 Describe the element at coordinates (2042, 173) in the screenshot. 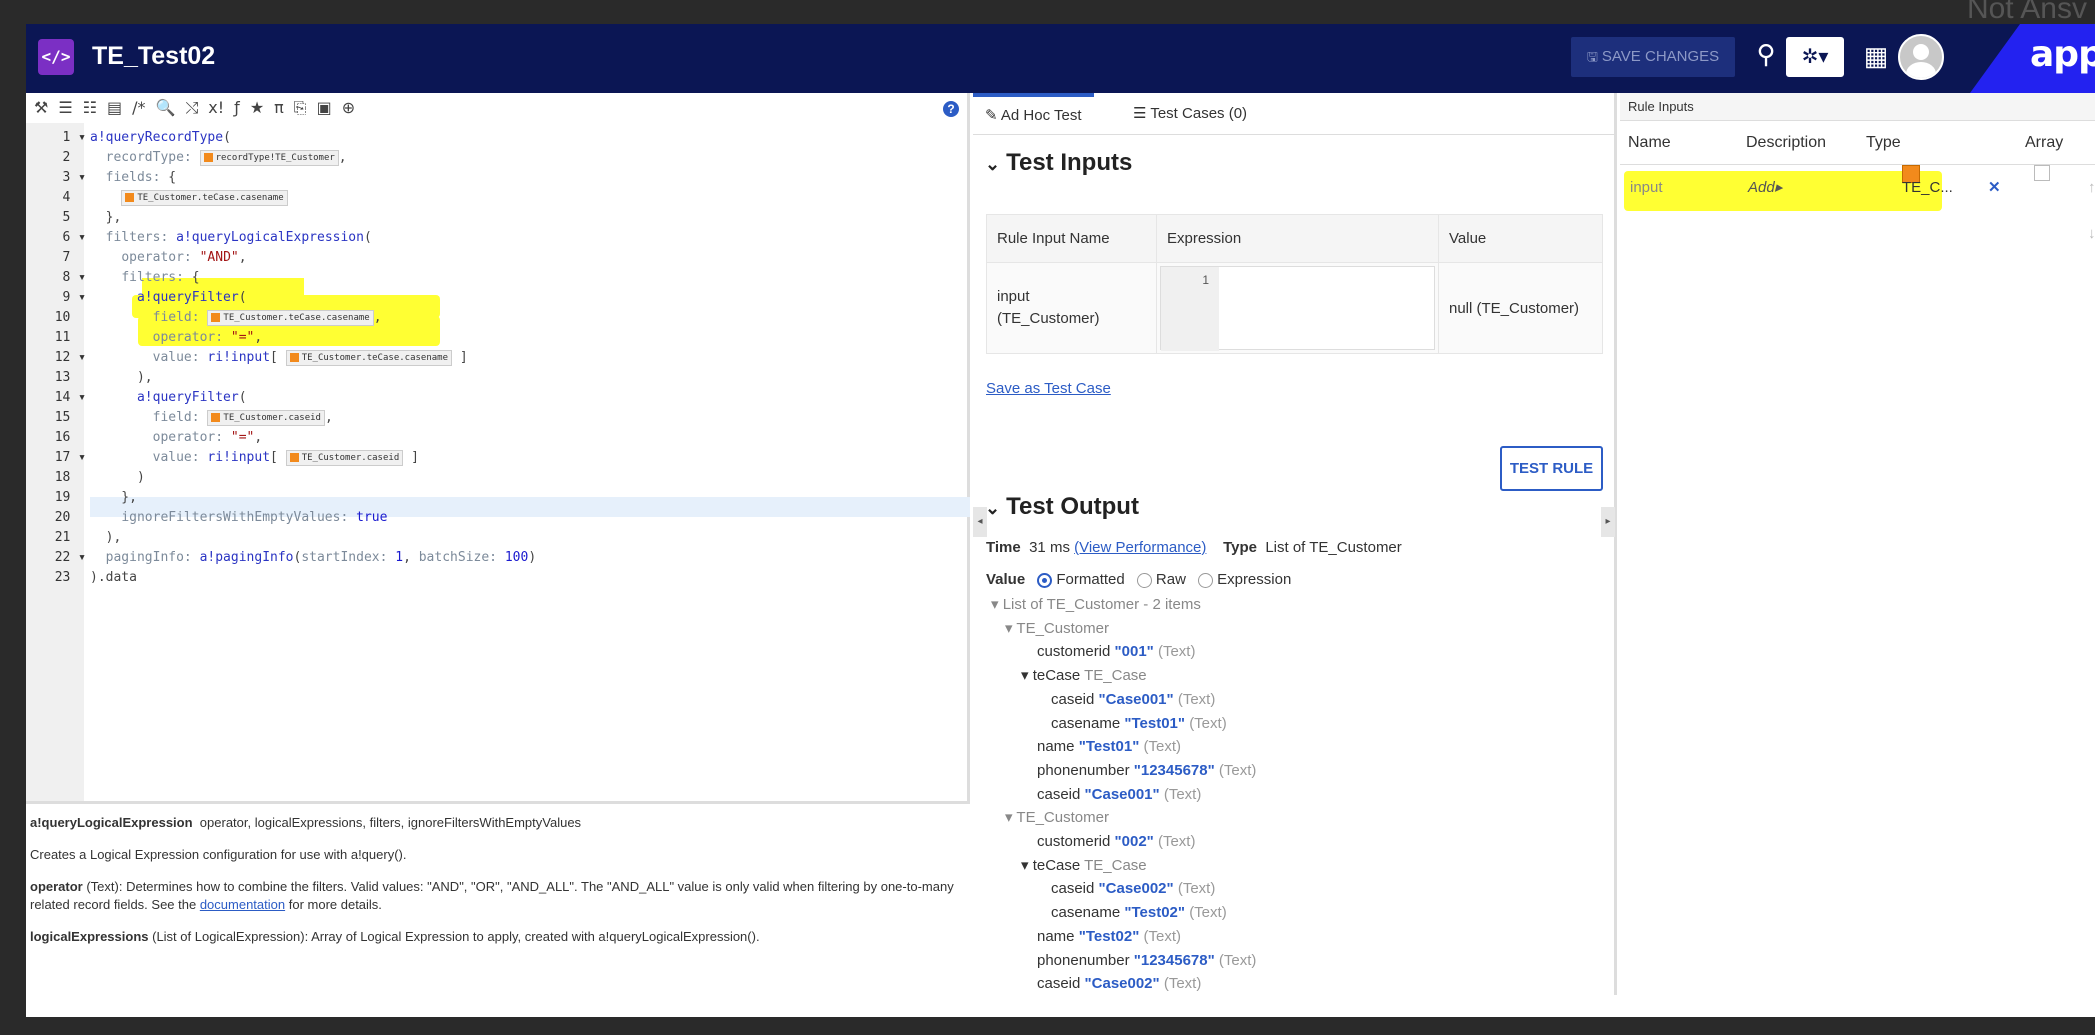

I see `array-checkbox` at that location.